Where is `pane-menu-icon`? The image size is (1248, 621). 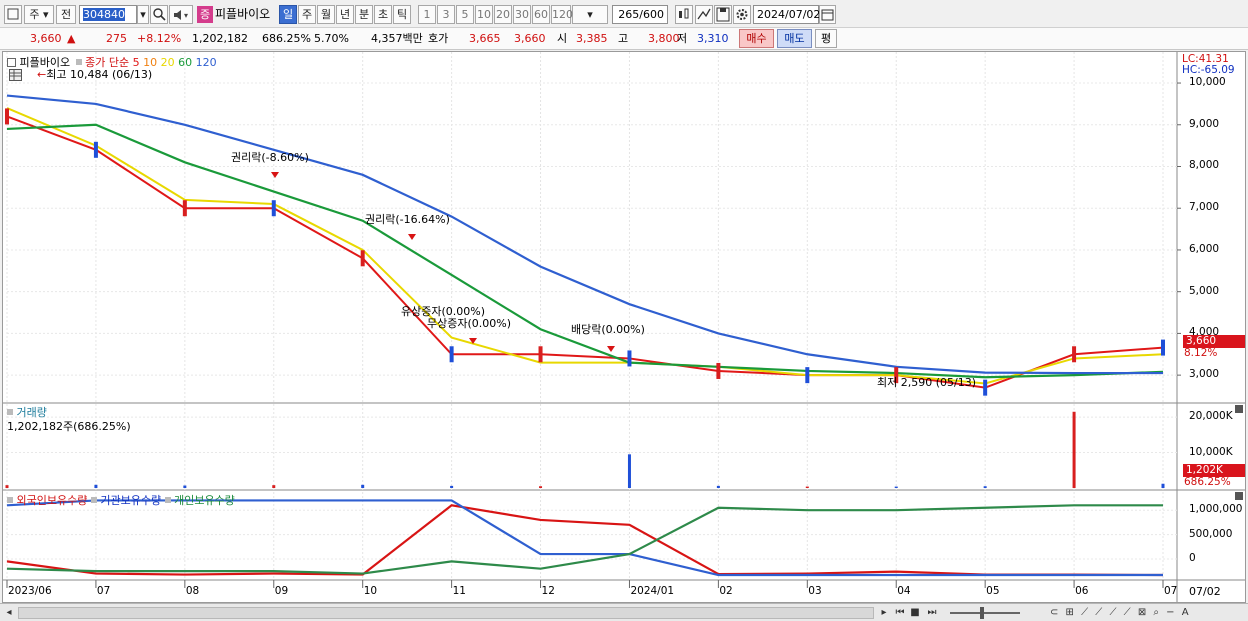
pane-menu-icon is located at coordinates (11, 62).